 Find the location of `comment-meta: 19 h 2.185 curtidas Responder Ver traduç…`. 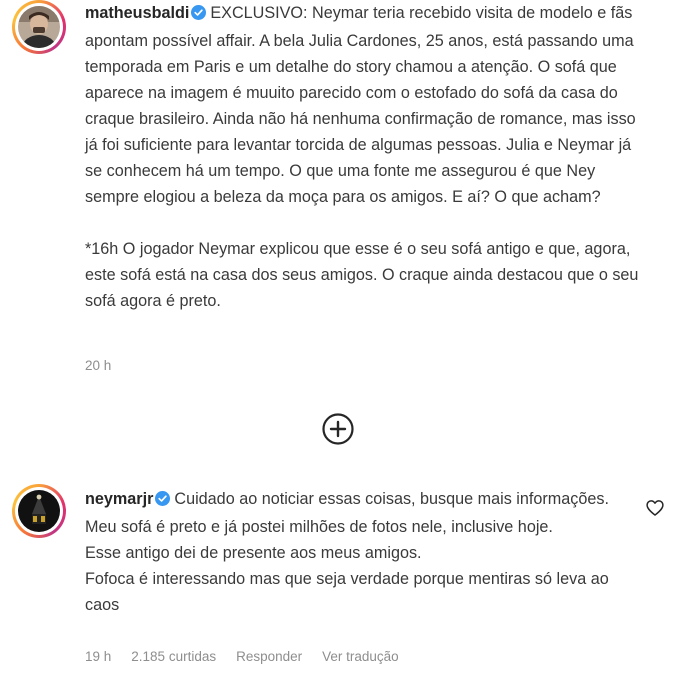

comment-meta: 19 h 2.185 curtidas Responder Ver traduç… is located at coordinates (242, 656).